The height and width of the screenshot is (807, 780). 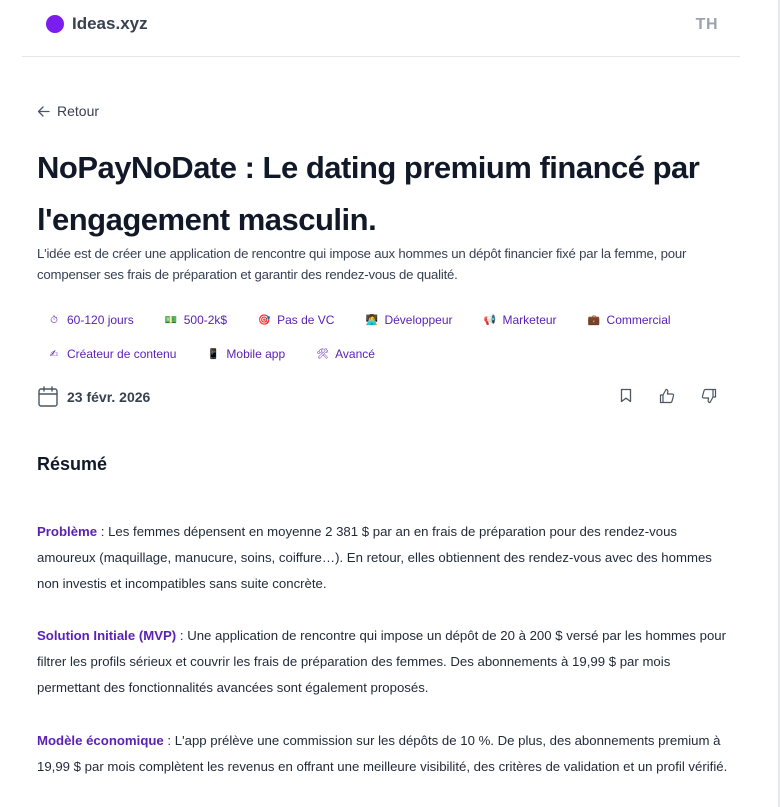 What do you see at coordinates (110, 24) in the screenshot?
I see `logo-text: Ideas.xyz` at bounding box center [110, 24].